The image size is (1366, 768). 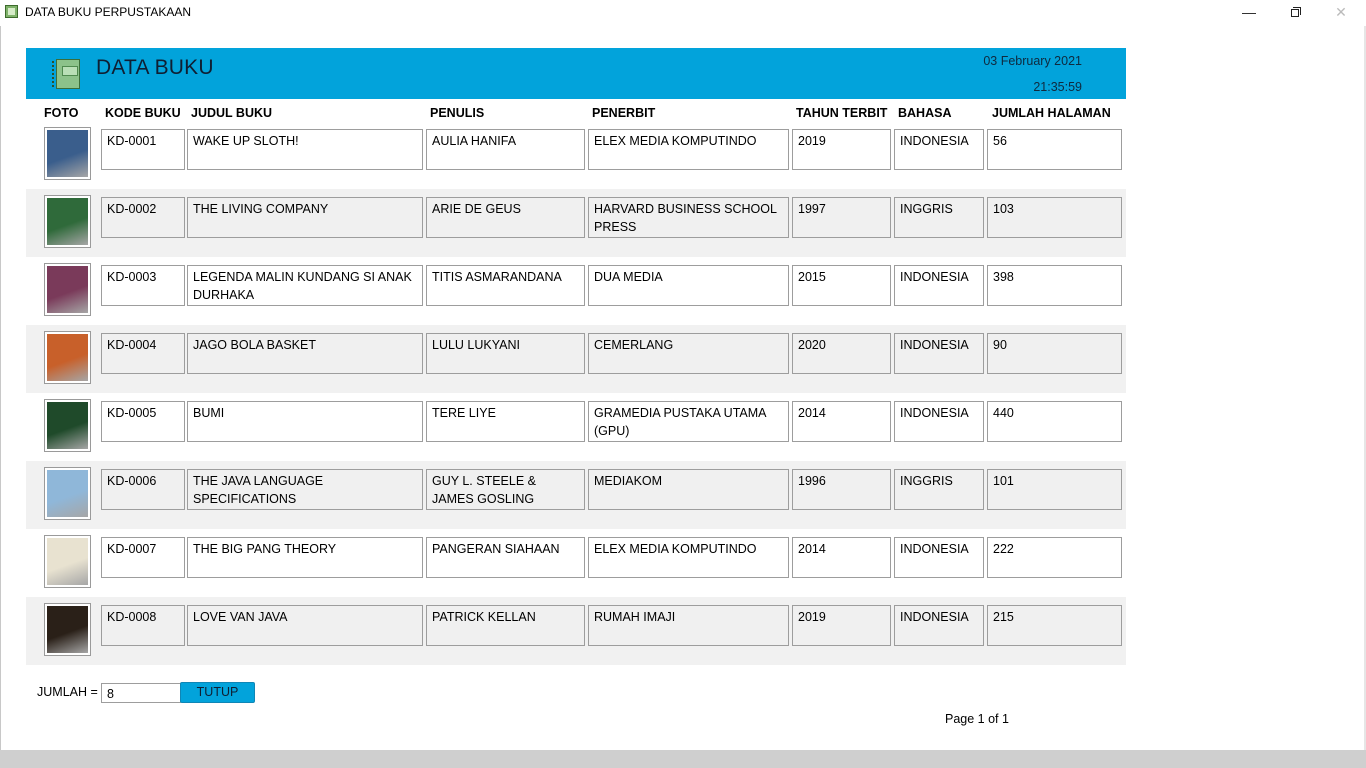 What do you see at coordinates (688, 217) in the screenshot?
I see `penerbit-field: HARVARD BUSINESS SCHOOL PRESS` at bounding box center [688, 217].